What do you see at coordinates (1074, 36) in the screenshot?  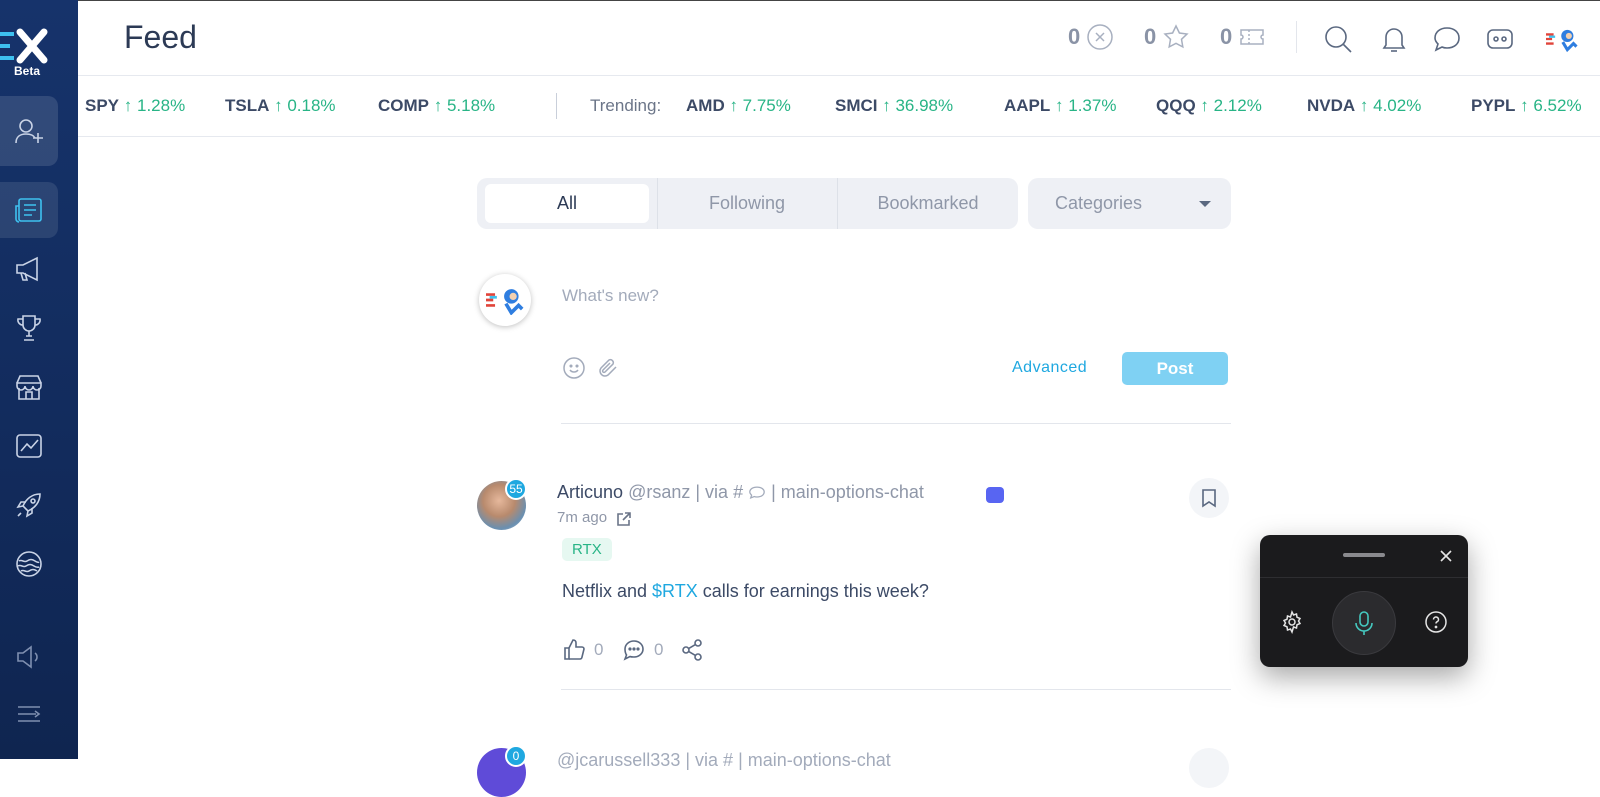 I see `coin-count: 0` at bounding box center [1074, 36].